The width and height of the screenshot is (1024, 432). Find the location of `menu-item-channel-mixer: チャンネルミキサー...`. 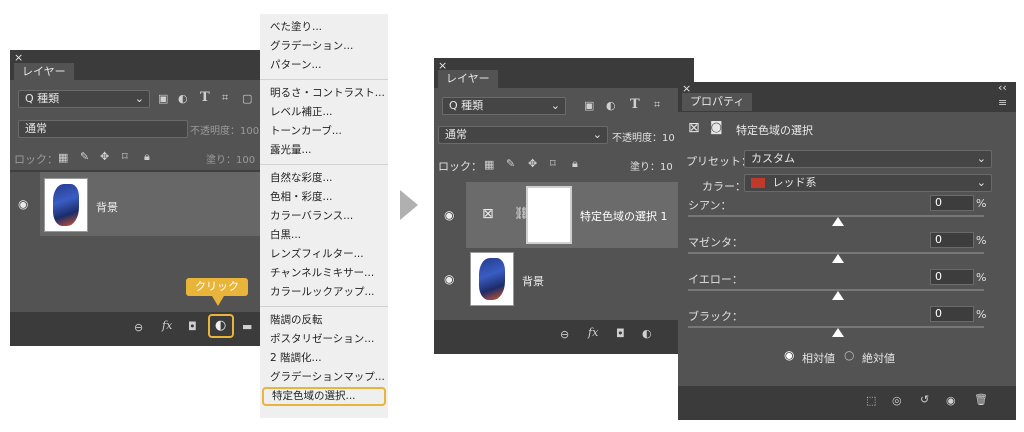

menu-item-channel-mixer: チャンネルミキサー... is located at coordinates (324, 273).